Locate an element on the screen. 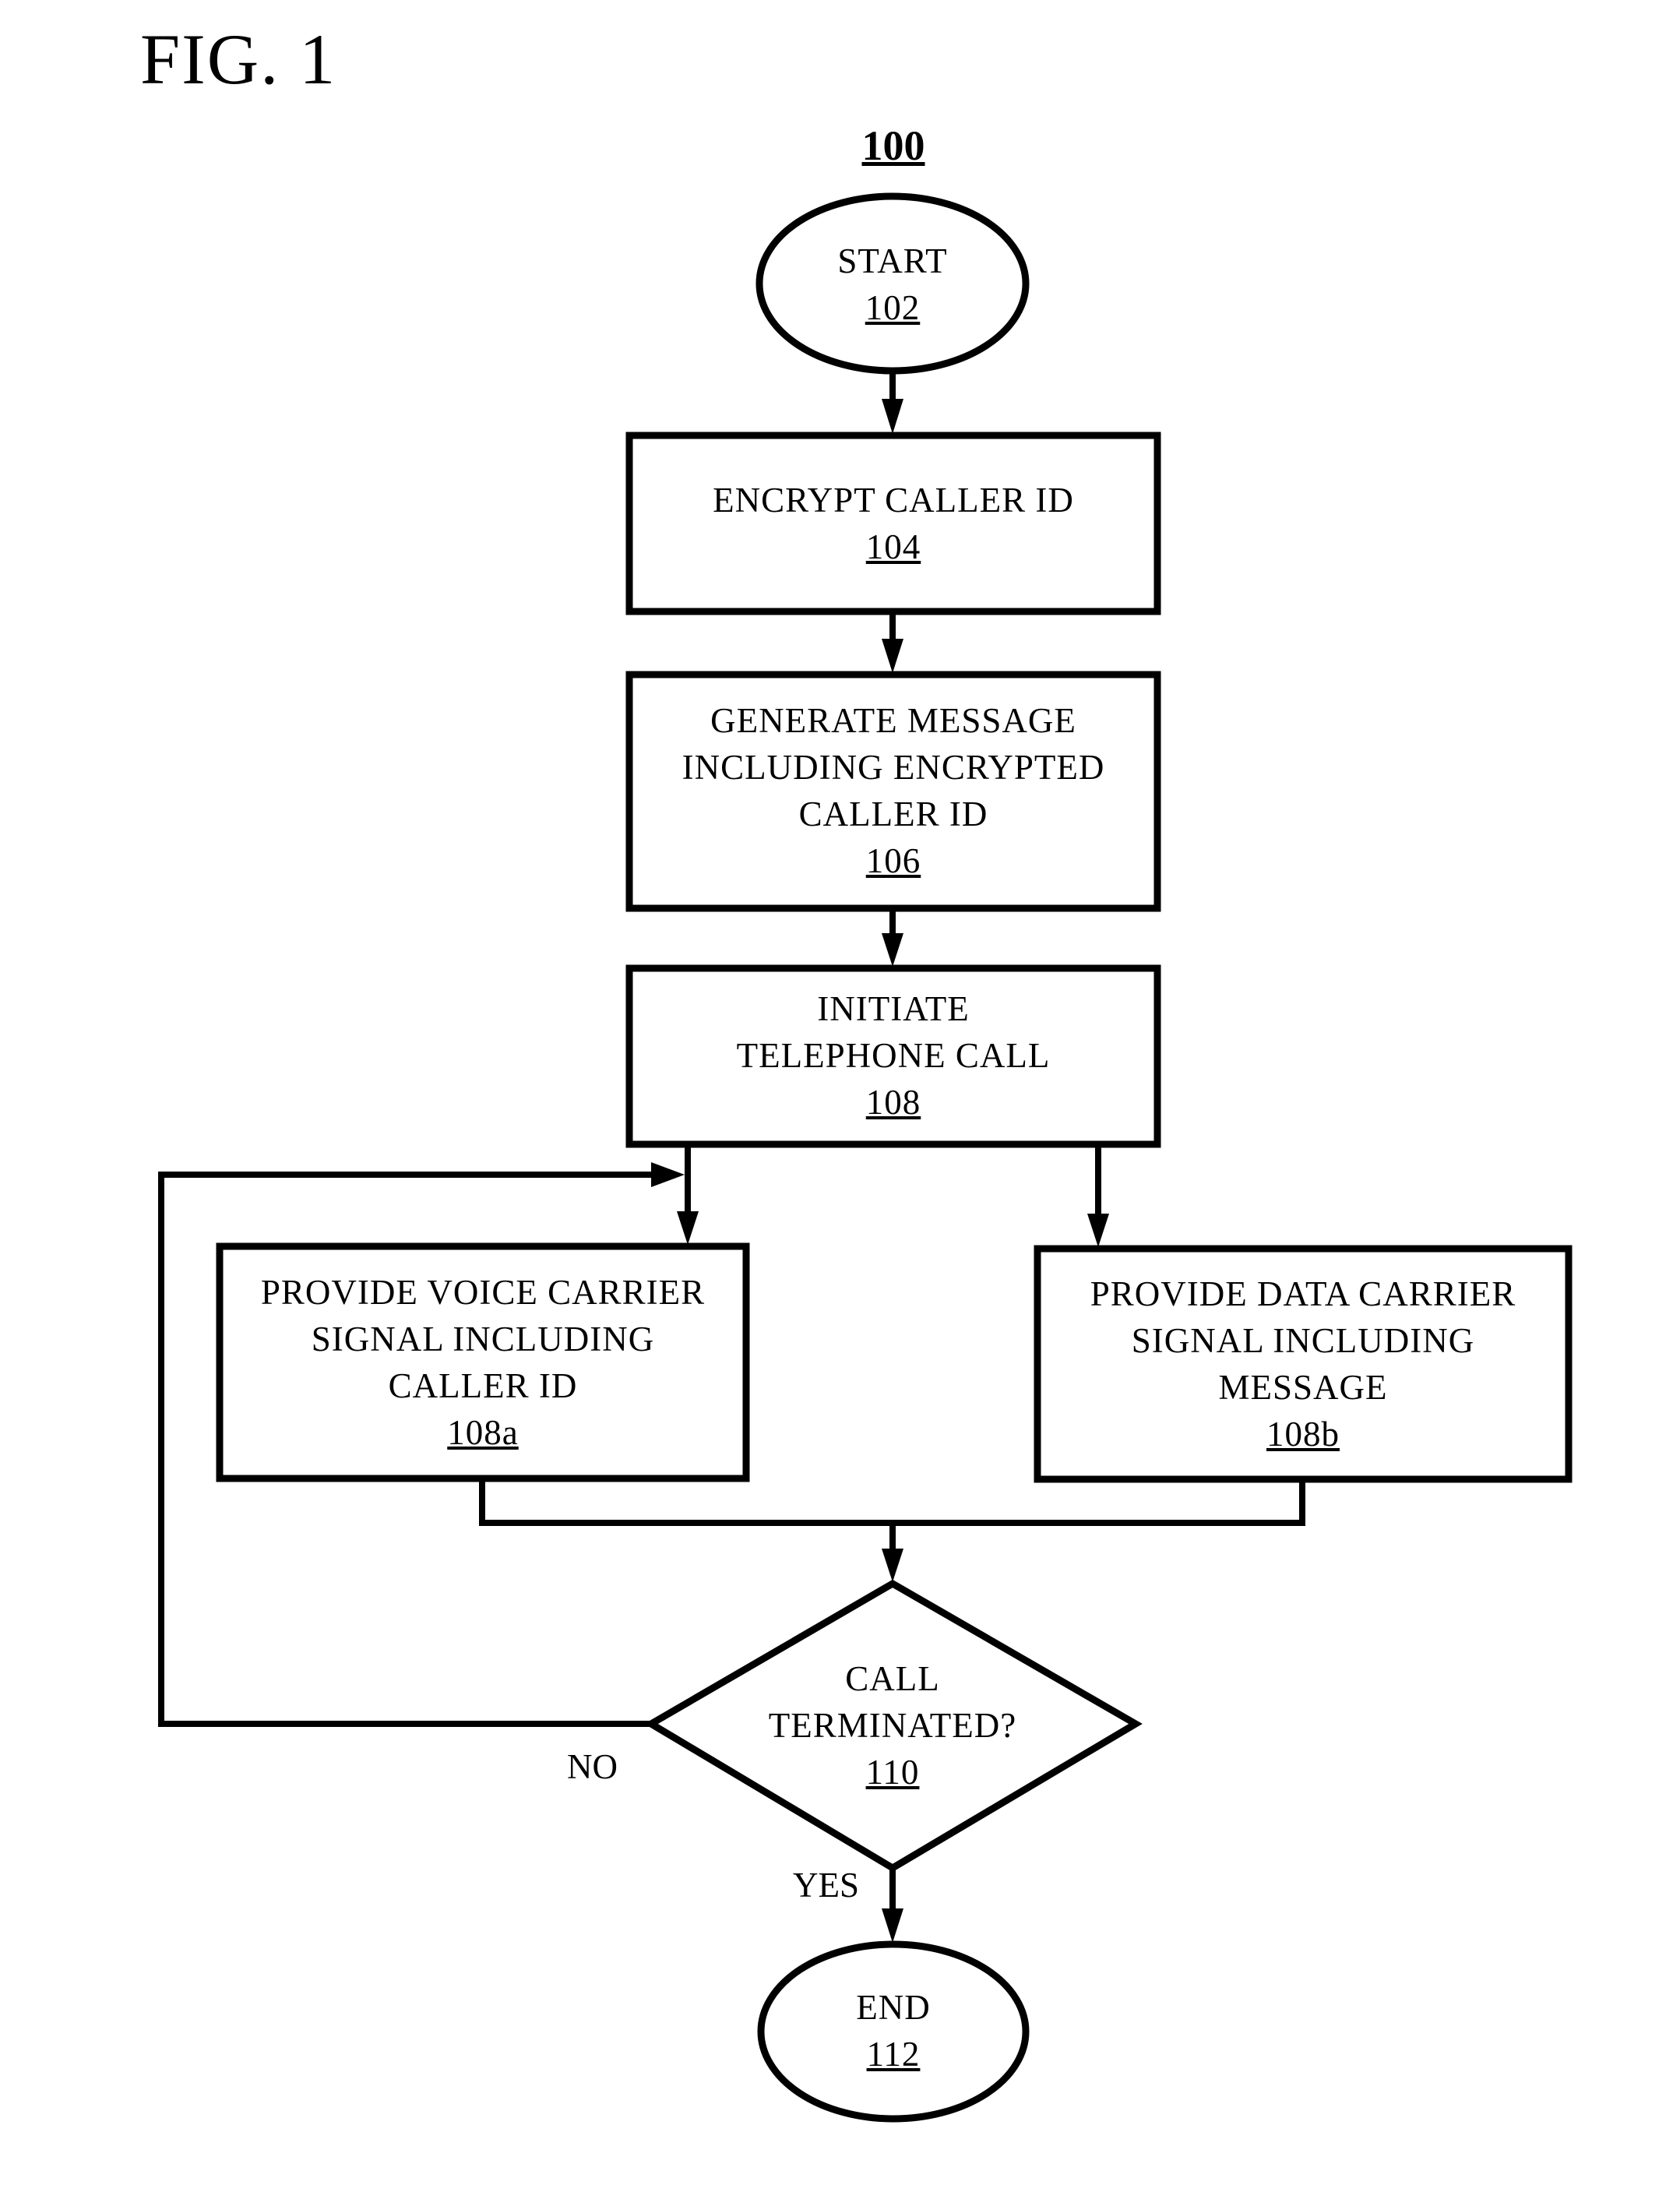 The image size is (1680, 2199). encrypt-text: ENCRYPT CALLER ID is located at coordinates (894, 500).